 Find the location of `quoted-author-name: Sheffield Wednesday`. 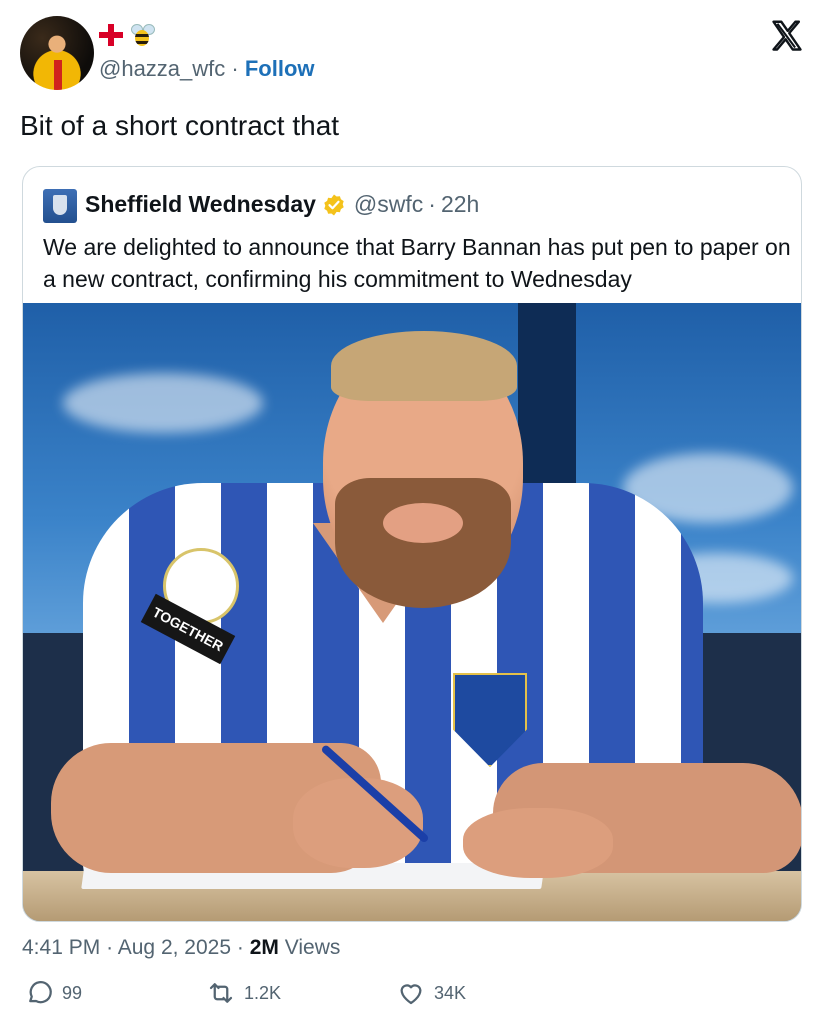

quoted-author-name: Sheffield Wednesday is located at coordinates (200, 204).